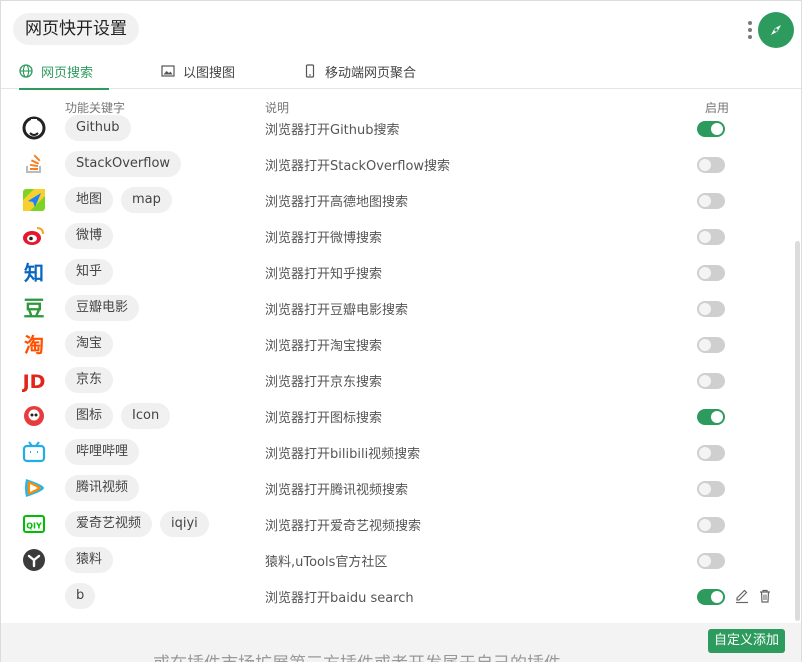  I want to click on keyword-tags: 京东, so click(89, 380).